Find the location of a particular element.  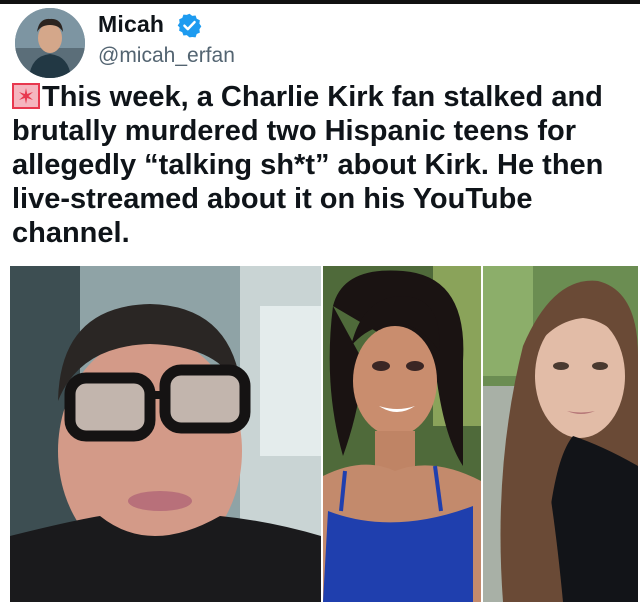

photo-teen-girl-long-hair-image is located at coordinates (560, 434).